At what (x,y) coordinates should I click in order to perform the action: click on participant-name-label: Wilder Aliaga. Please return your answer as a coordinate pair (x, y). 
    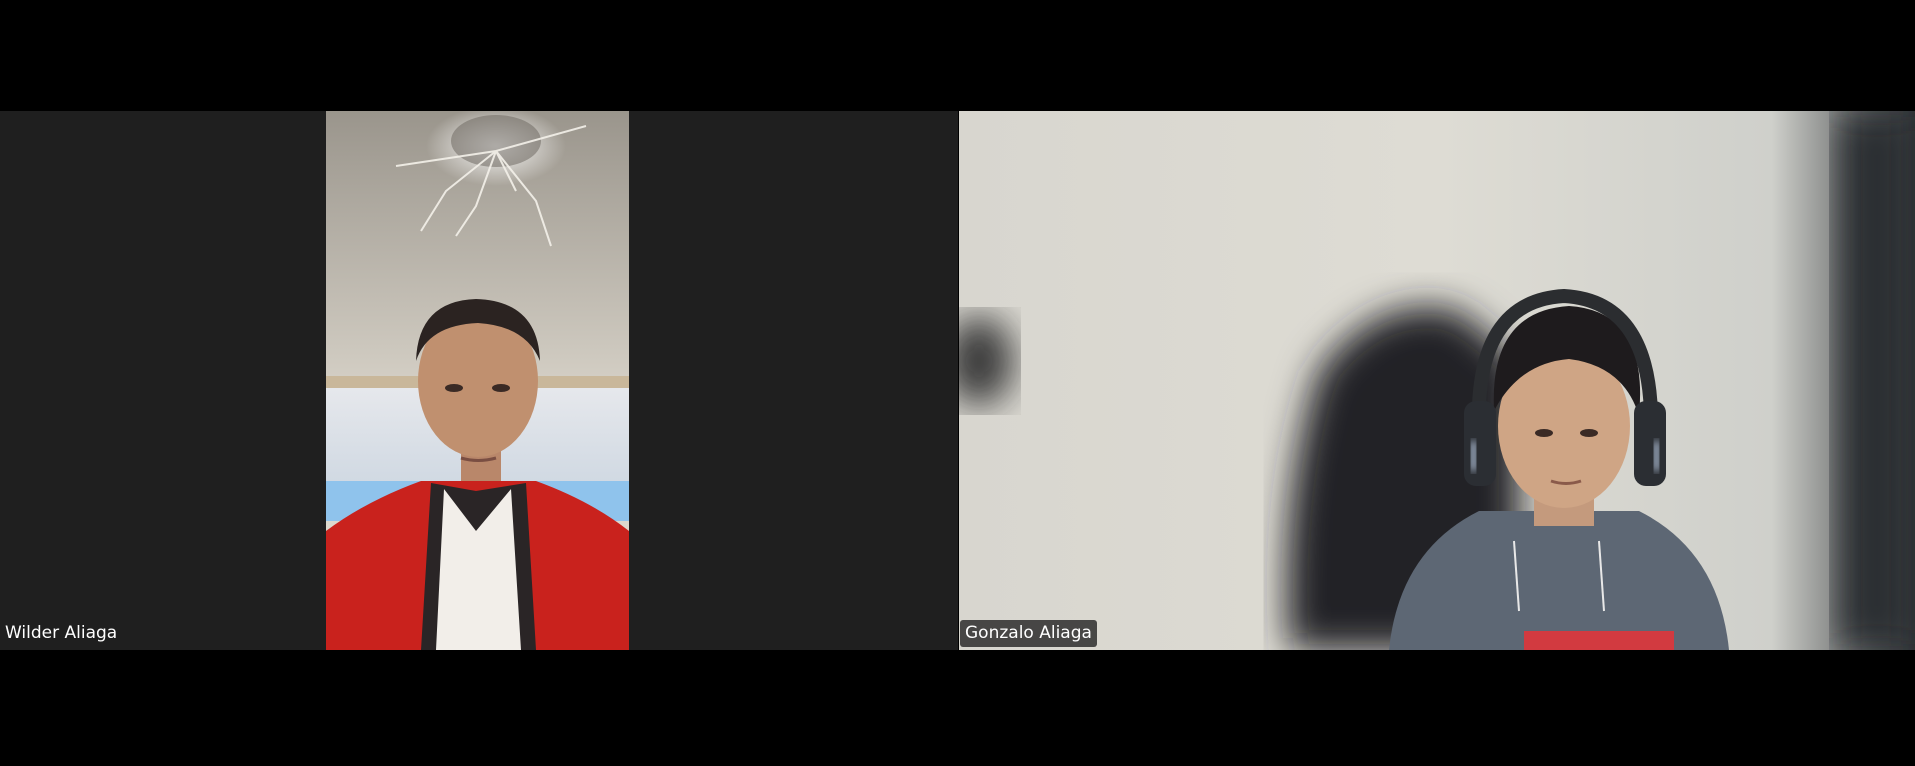
    Looking at the image, I should click on (61, 633).